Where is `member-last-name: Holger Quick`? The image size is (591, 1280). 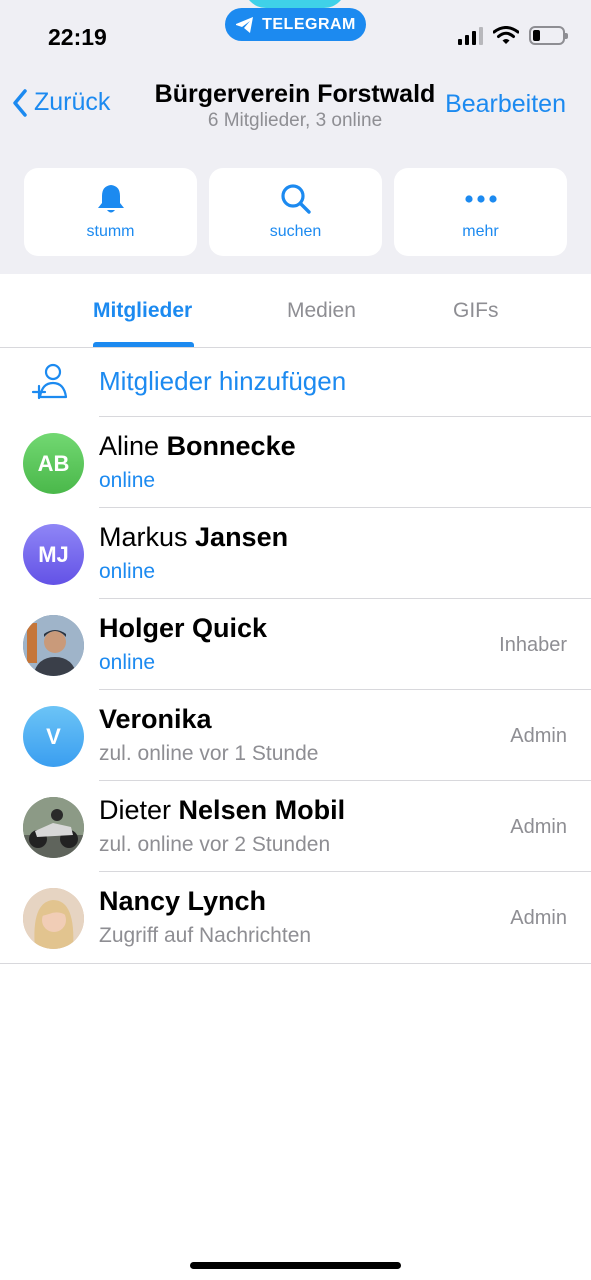 member-last-name: Holger Quick is located at coordinates (183, 628).